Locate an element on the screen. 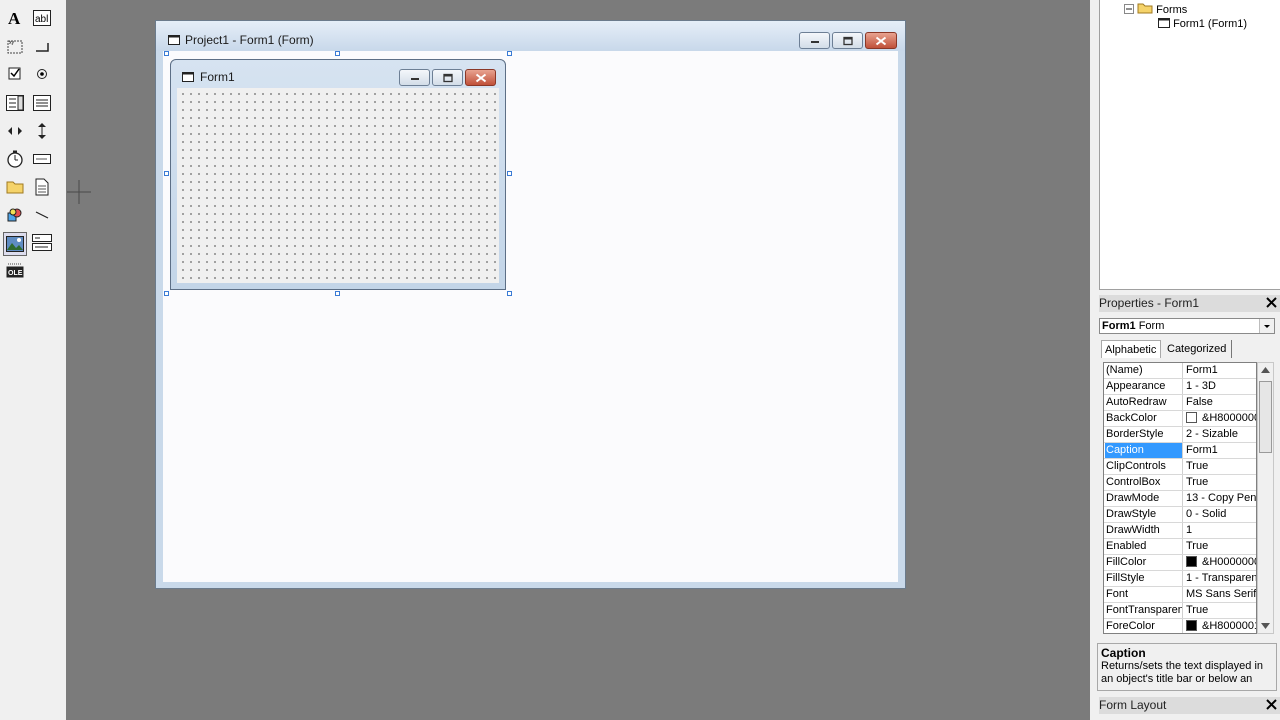 The image size is (1280, 720). property-name: ClipControls is located at coordinates (1144, 466).